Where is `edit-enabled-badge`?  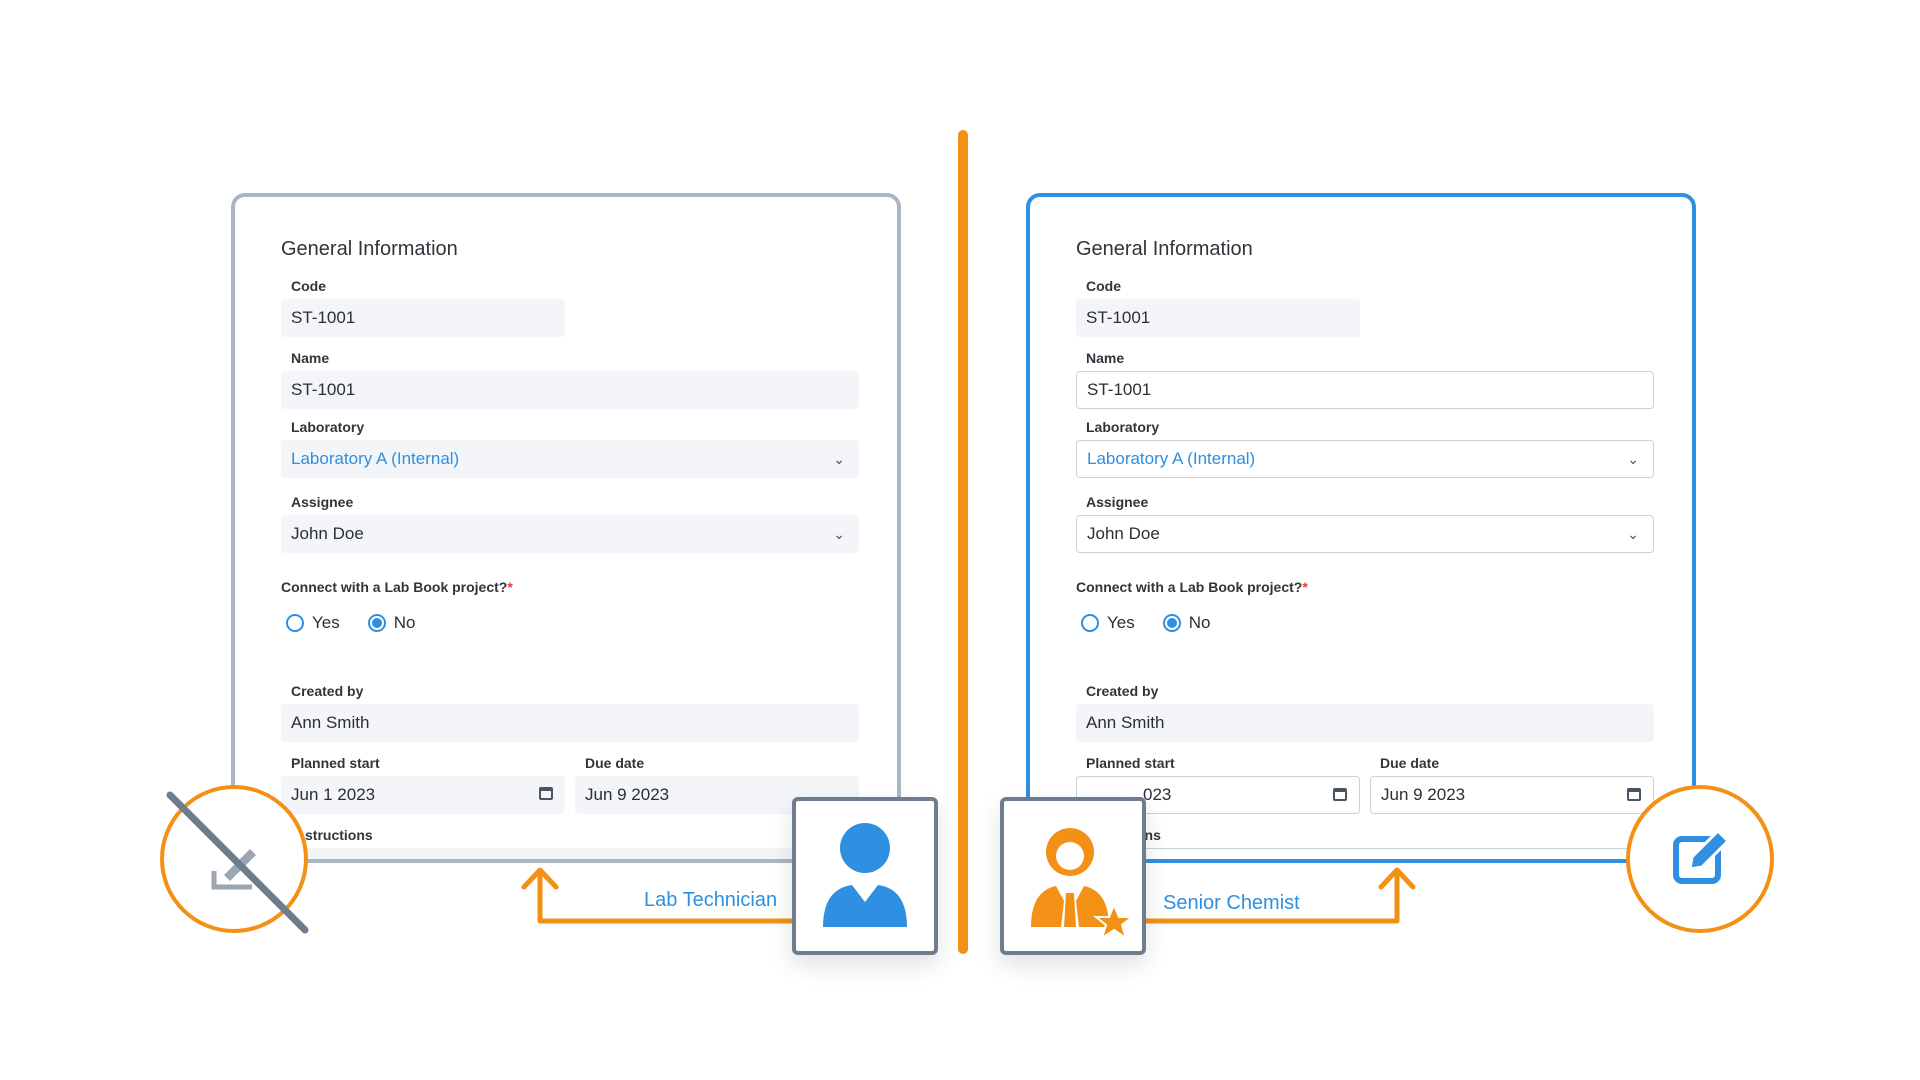
edit-enabled-badge is located at coordinates (1700, 859).